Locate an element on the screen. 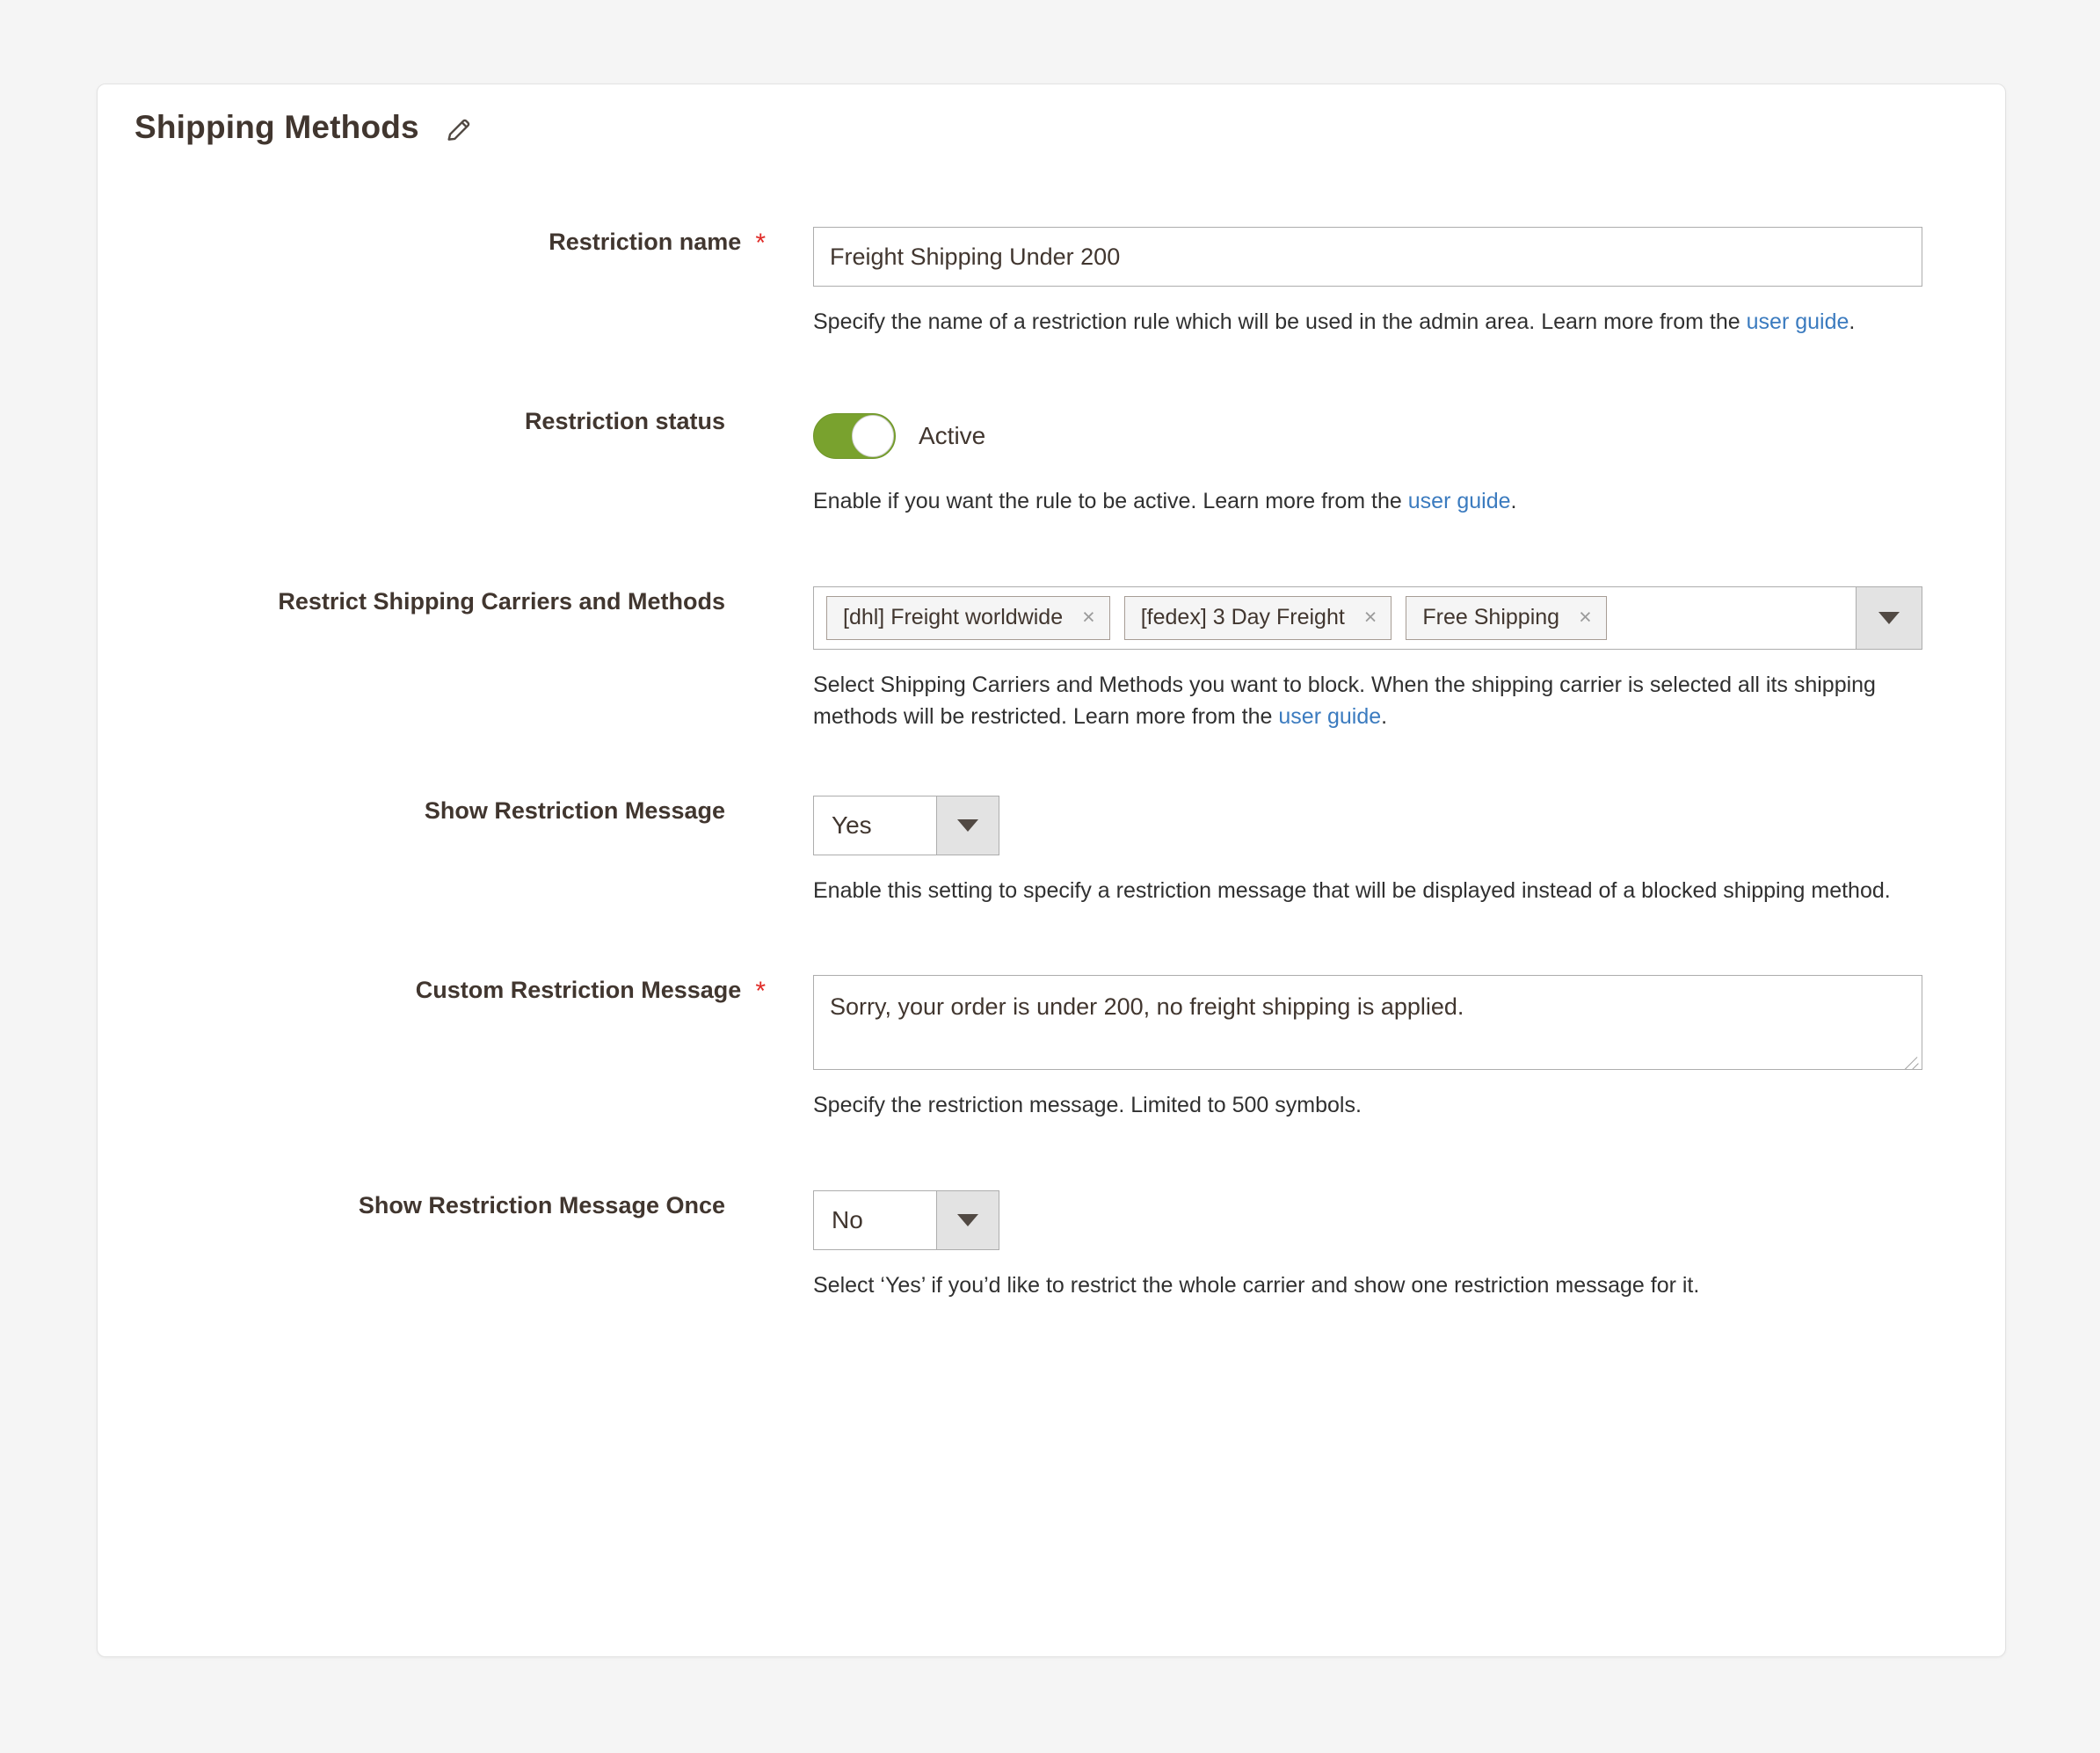  page-title: Shipping Methods is located at coordinates (276, 127).